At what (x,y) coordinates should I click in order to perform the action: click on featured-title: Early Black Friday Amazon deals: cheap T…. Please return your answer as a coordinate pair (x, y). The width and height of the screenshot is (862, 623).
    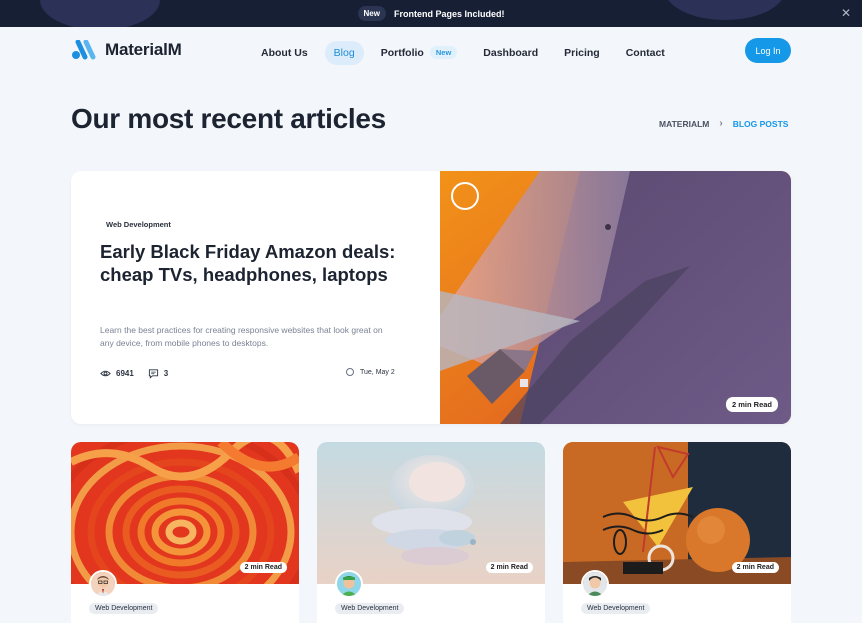
    Looking at the image, I should click on (250, 263).